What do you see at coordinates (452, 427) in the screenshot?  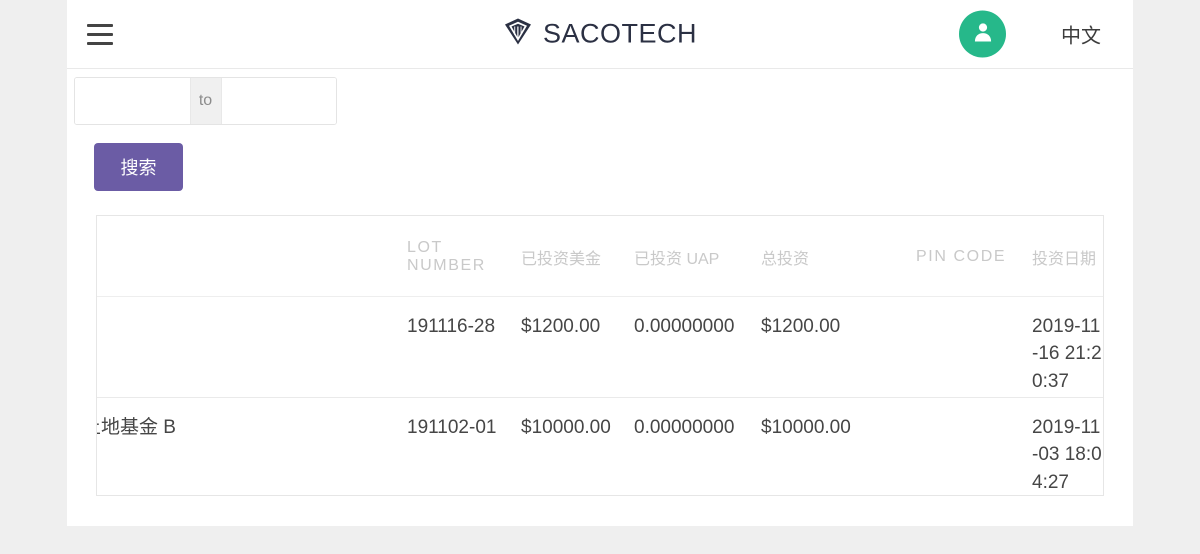 I see `cell-lot-number: 191102-01` at bounding box center [452, 427].